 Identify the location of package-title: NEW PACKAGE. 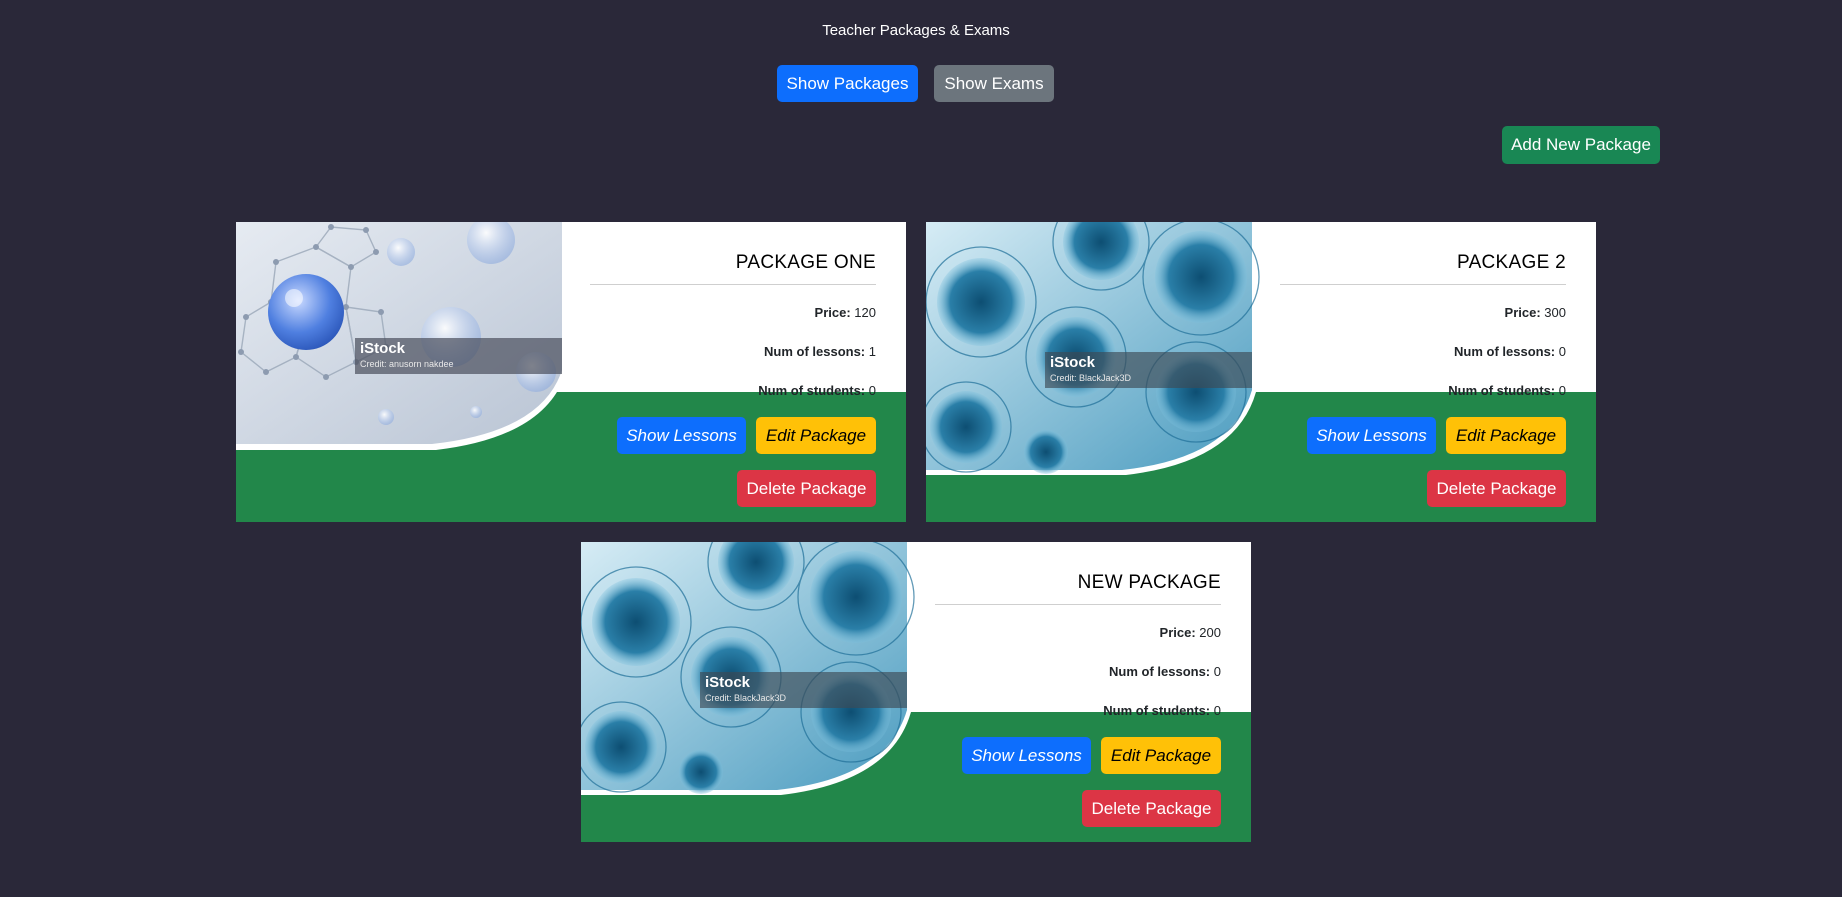
(1078, 588).